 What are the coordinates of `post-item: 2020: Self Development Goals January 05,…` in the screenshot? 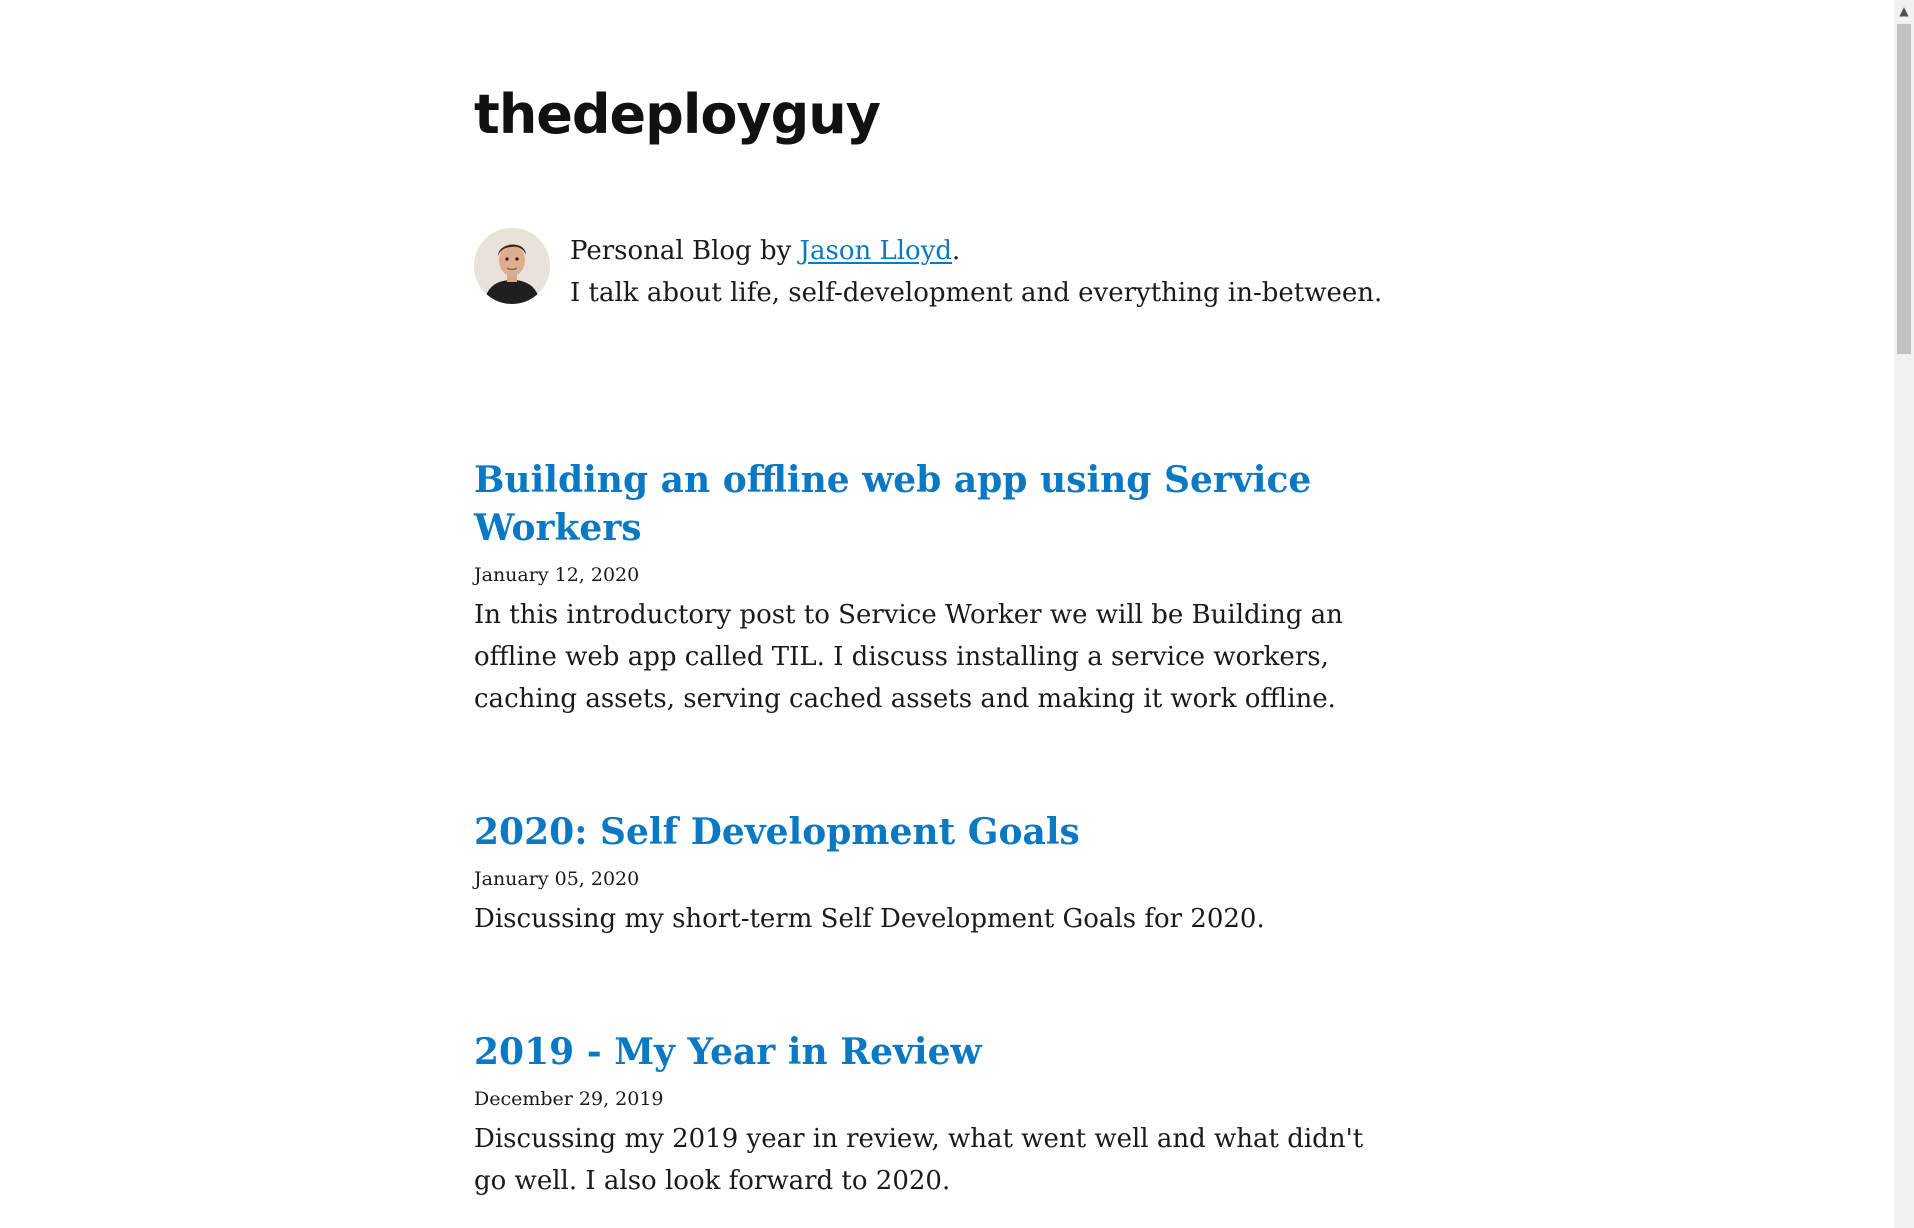 It's located at (934, 874).